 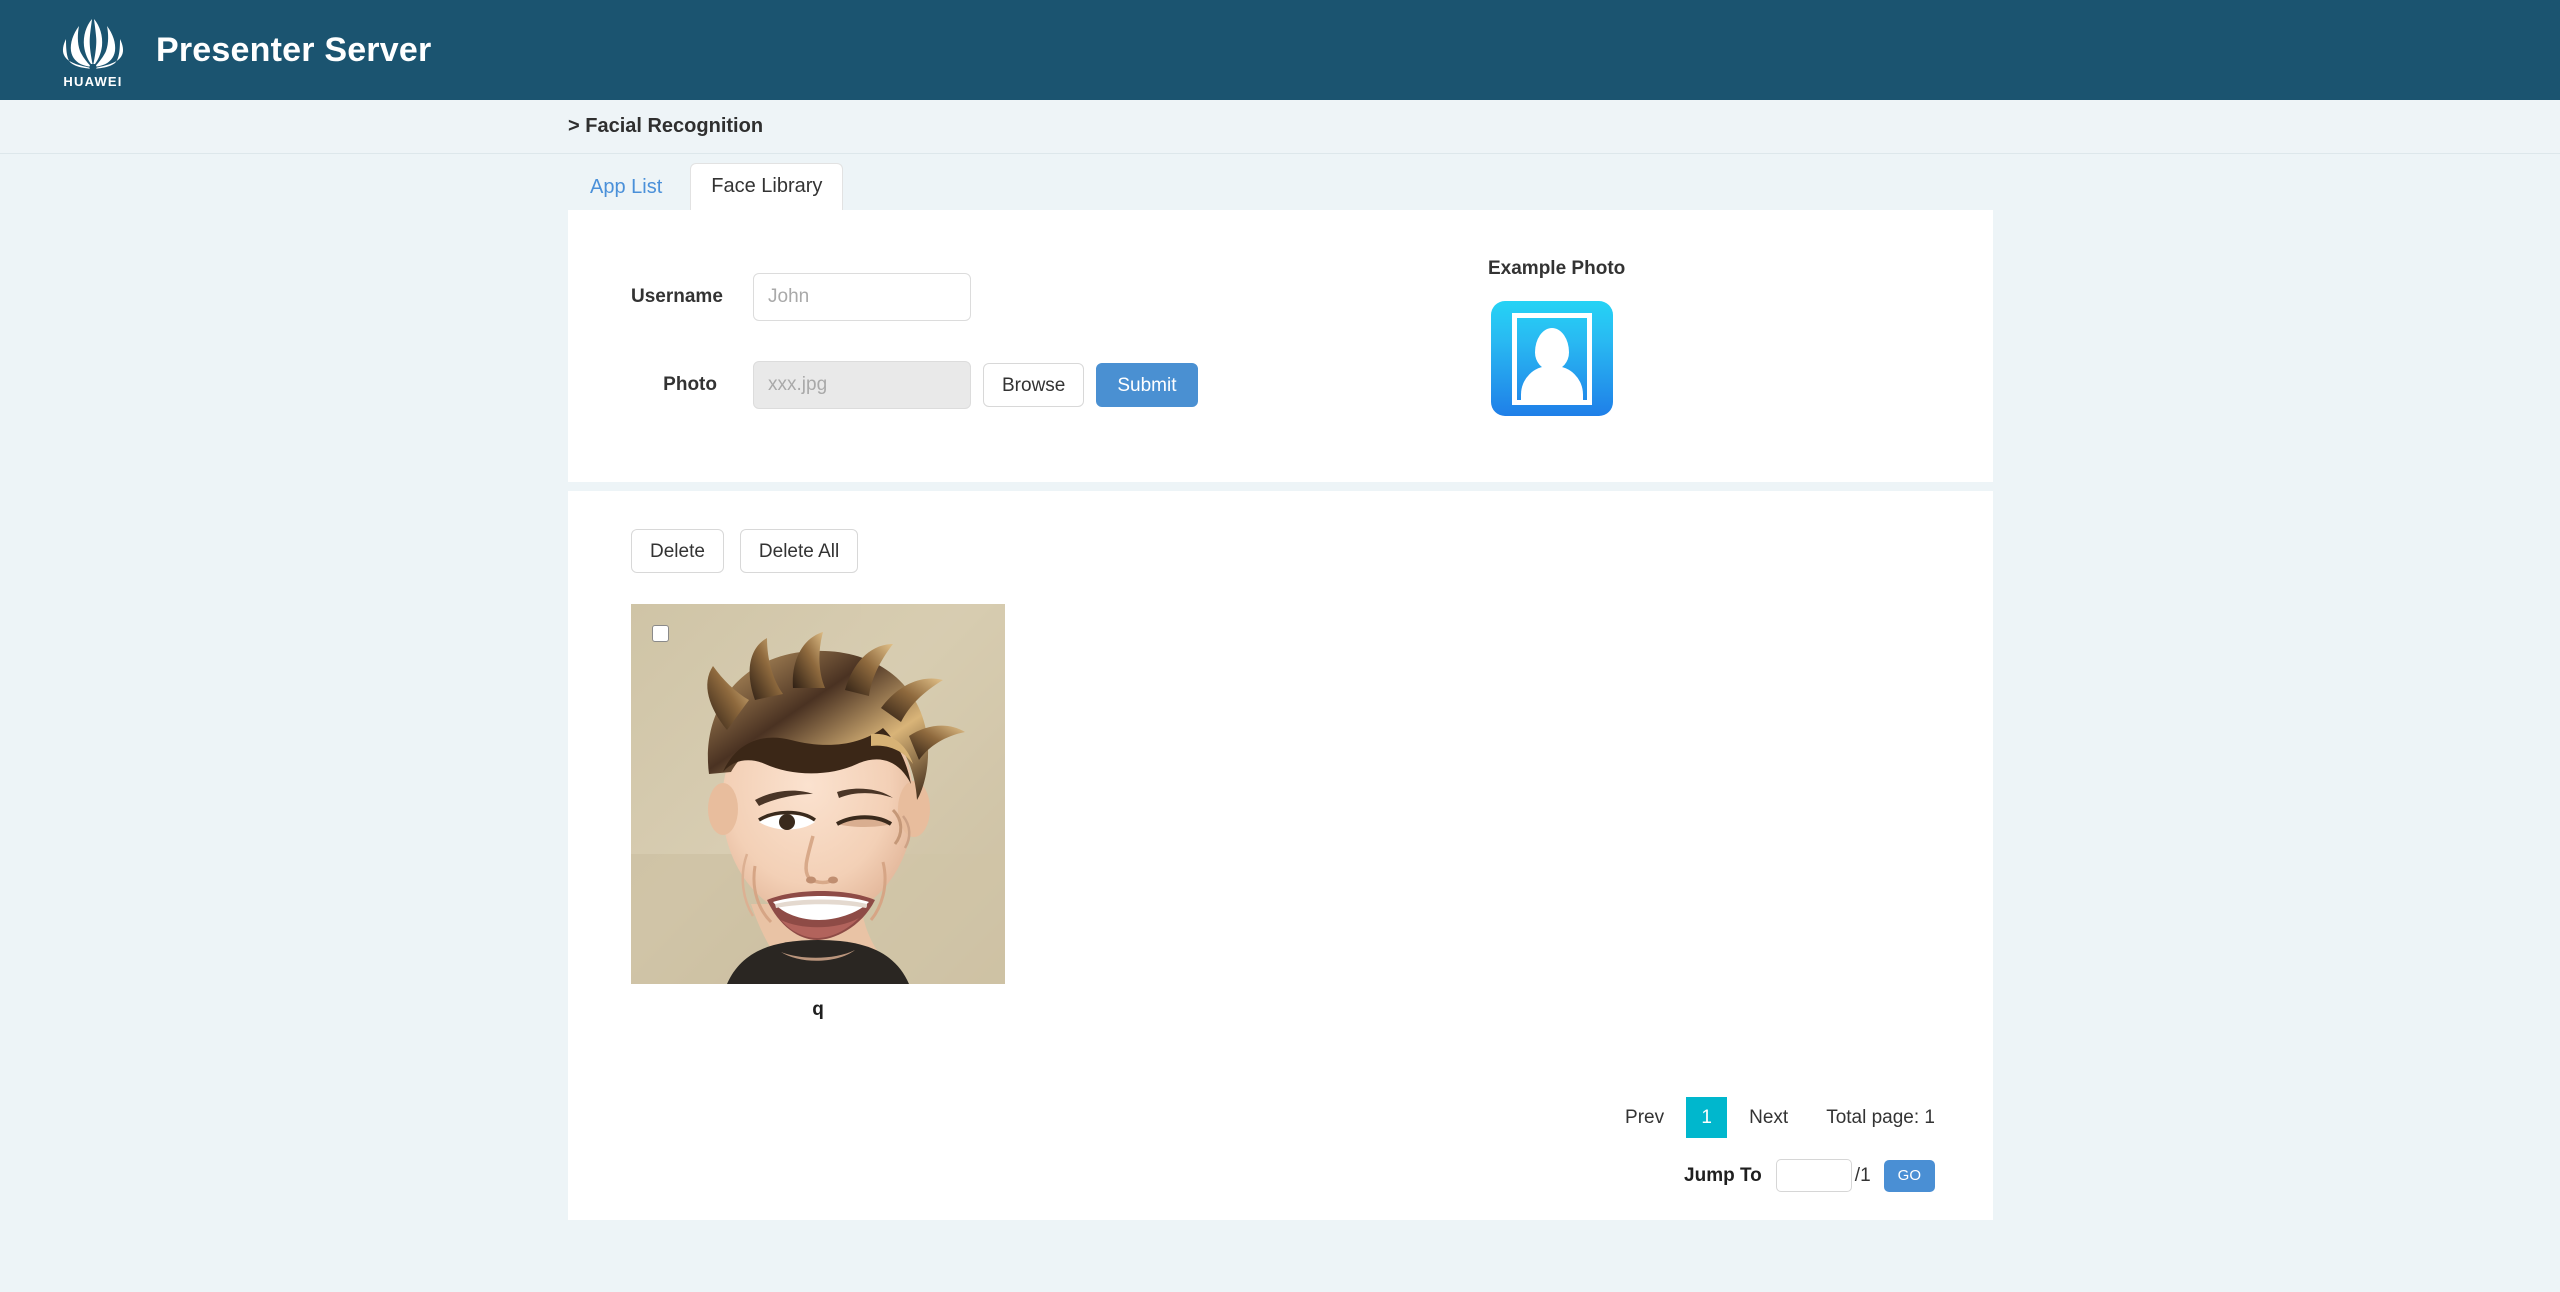 I want to click on upload-form: Username Photo Browse Submit, so click(x=1280, y=311).